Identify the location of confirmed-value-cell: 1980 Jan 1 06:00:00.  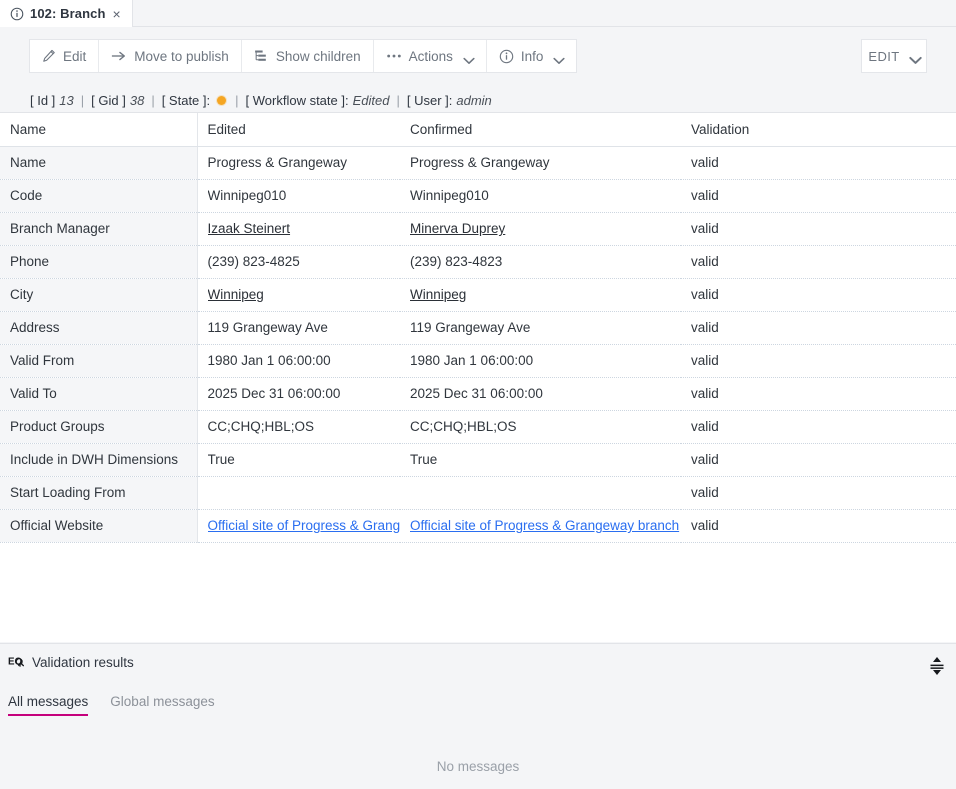
(540, 361).